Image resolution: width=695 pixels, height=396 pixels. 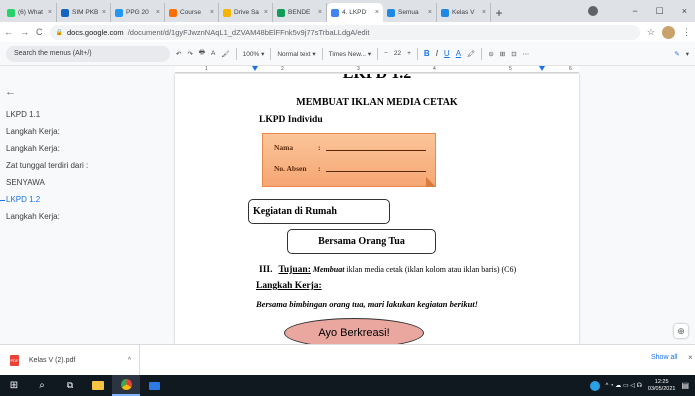 I want to click on bold-button: B, so click(x=427, y=53).